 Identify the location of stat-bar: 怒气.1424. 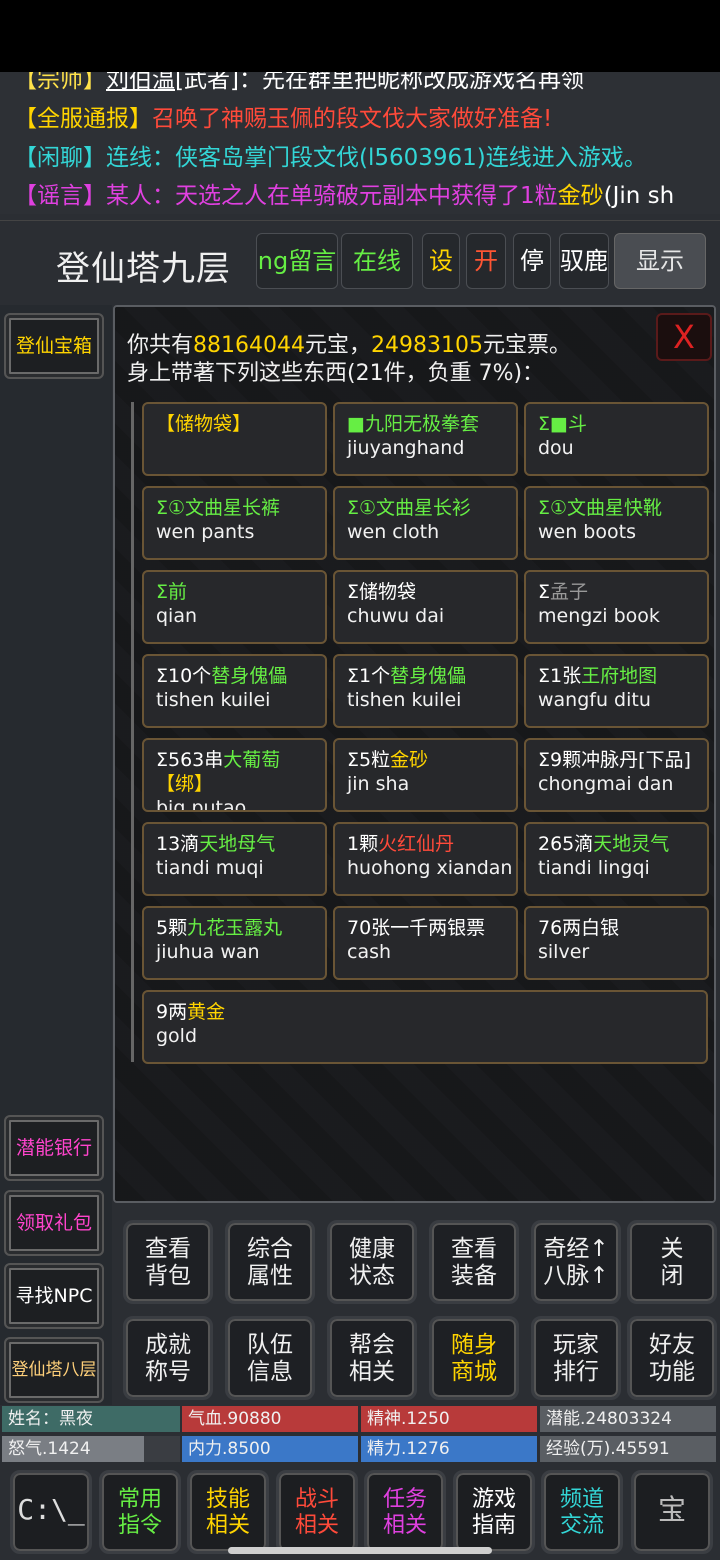
(91, 1449).